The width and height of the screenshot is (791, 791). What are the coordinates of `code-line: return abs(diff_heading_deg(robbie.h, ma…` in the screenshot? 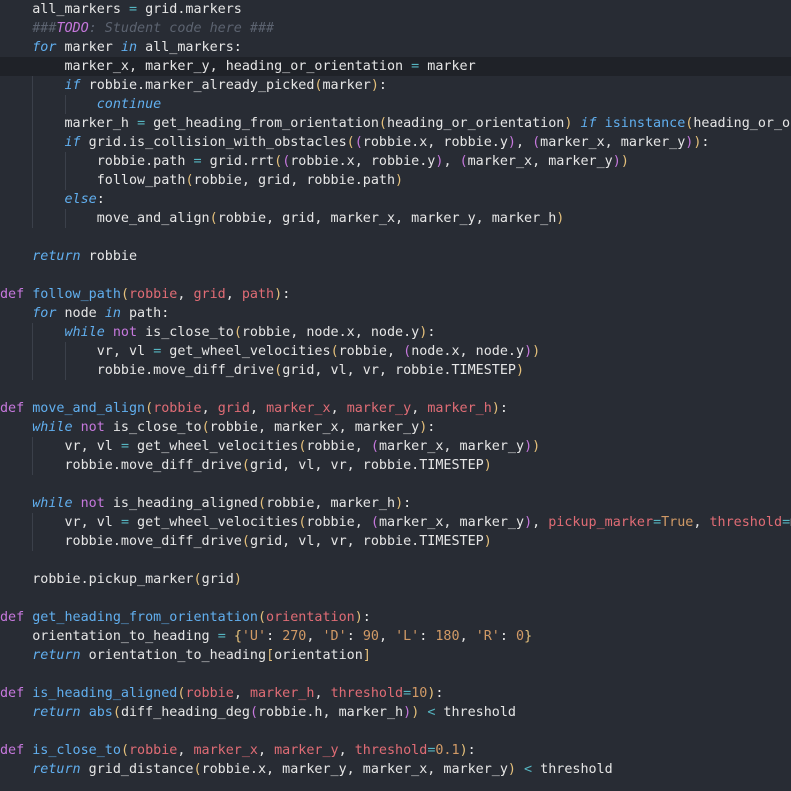 It's located at (395, 712).